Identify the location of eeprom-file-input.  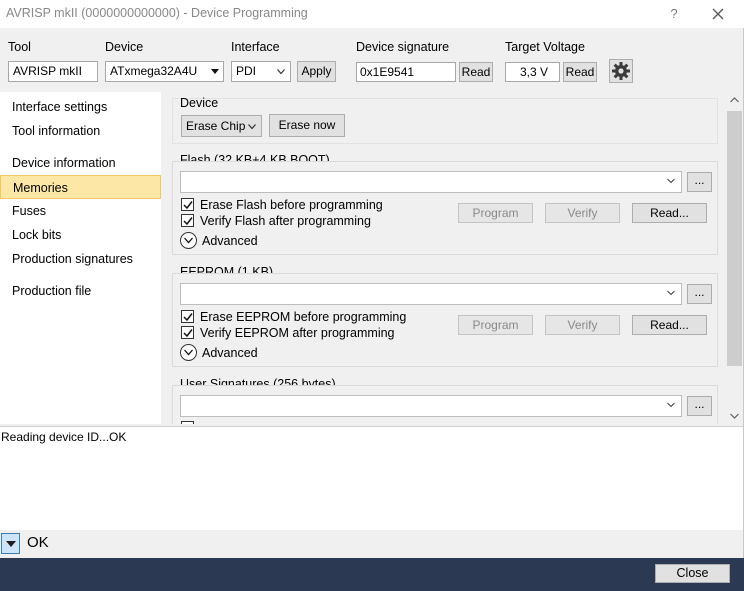
(431, 294).